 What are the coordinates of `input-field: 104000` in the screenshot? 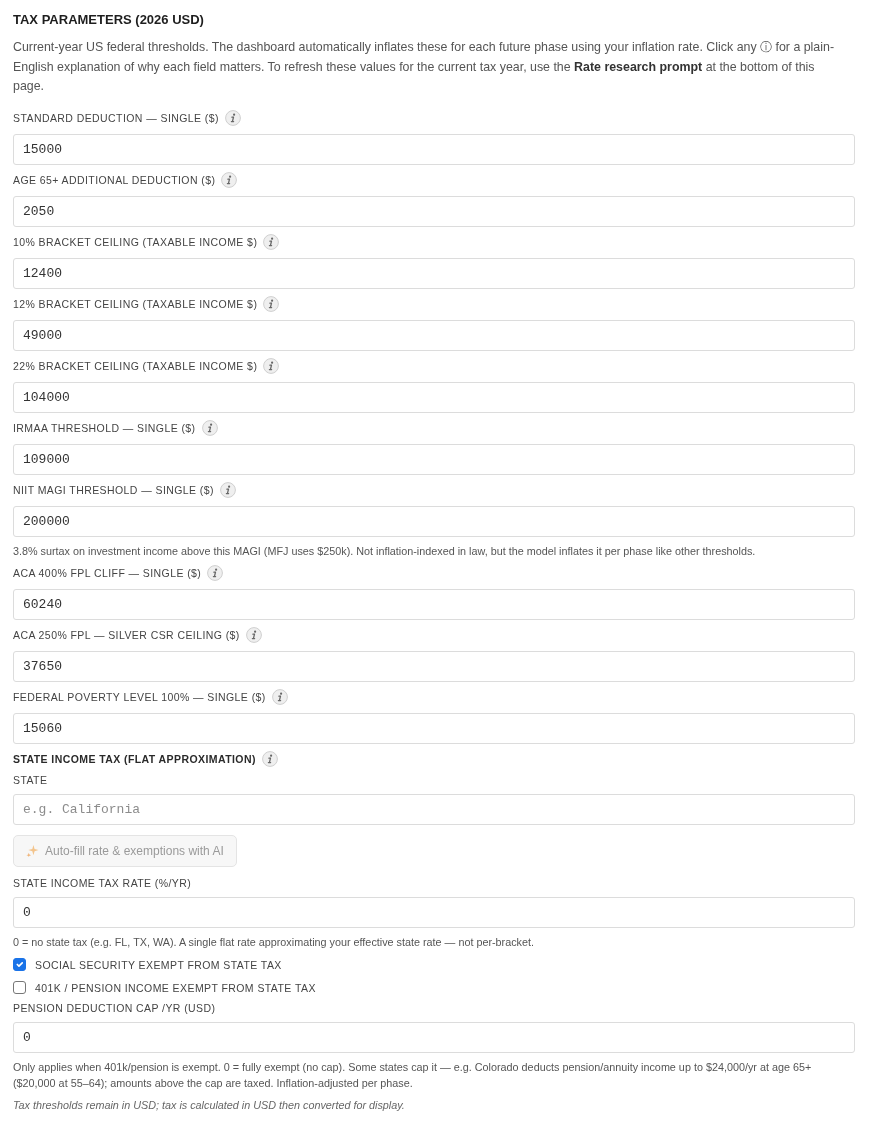 It's located at (434, 397).